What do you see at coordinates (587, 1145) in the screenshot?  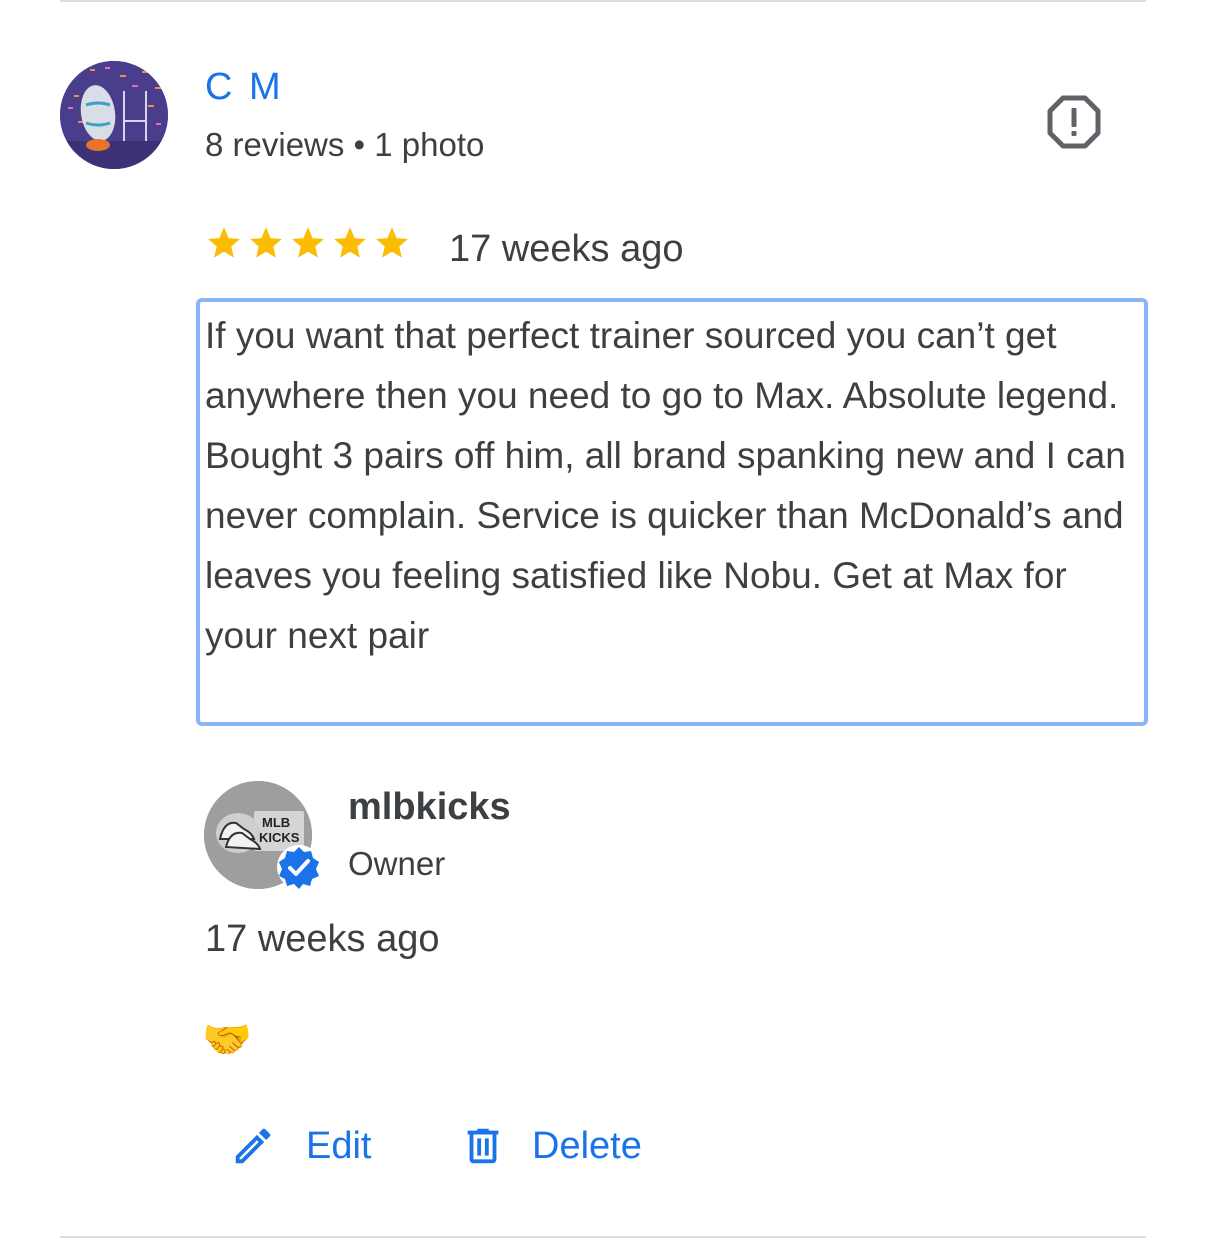 I see `delete-label: Delete` at bounding box center [587, 1145].